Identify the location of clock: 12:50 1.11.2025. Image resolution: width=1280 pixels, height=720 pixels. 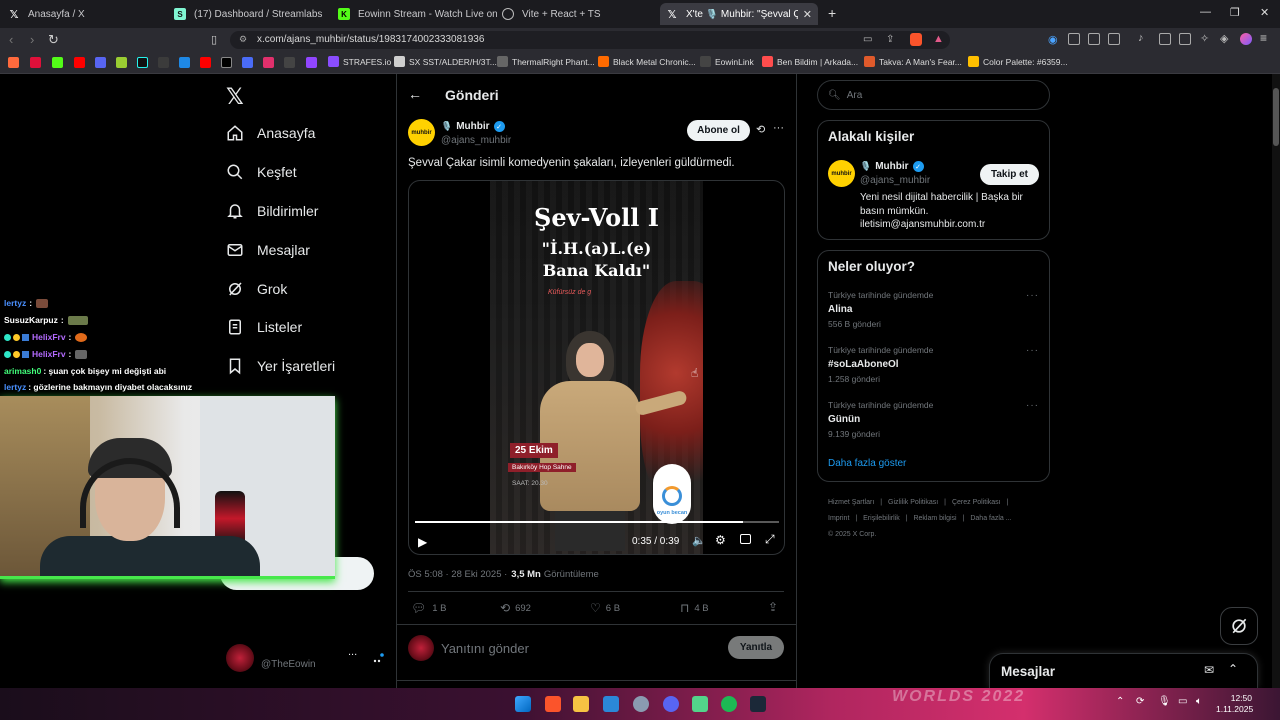
(1234, 704).